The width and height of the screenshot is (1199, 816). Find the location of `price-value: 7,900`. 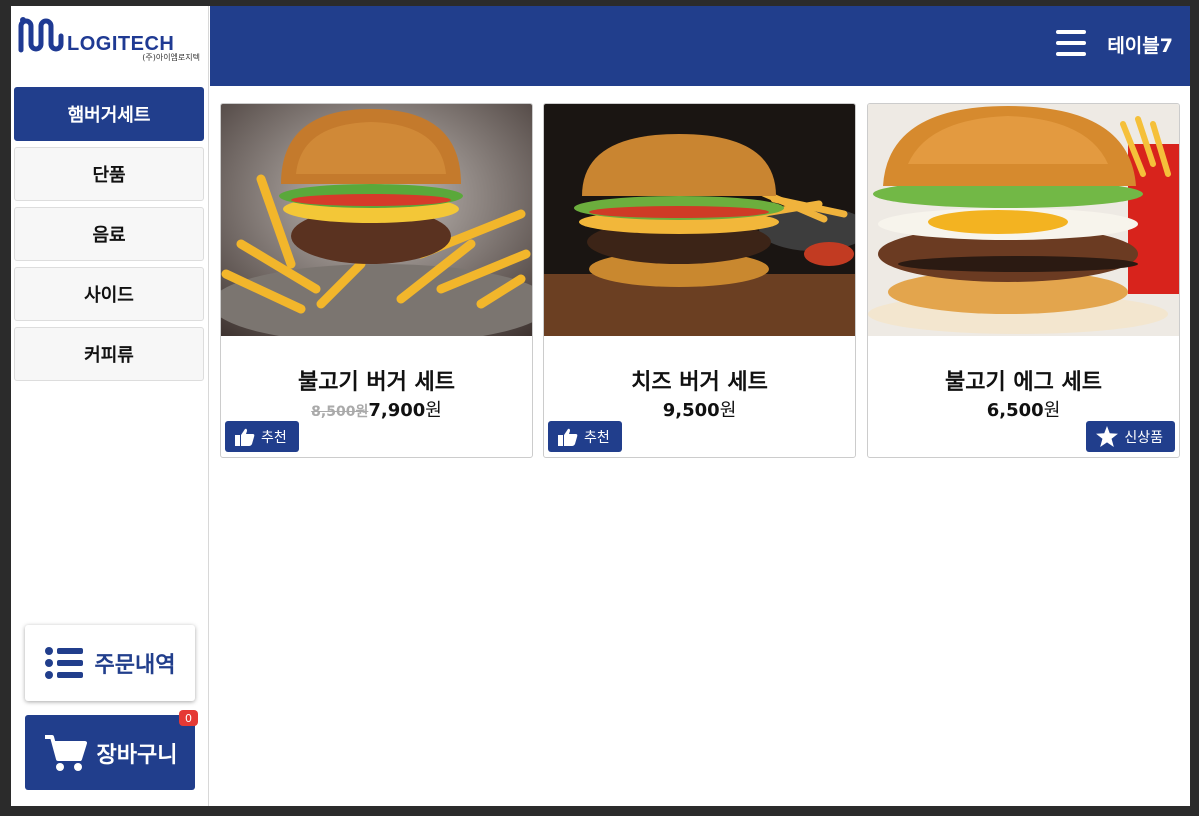

price-value: 7,900 is located at coordinates (397, 410).